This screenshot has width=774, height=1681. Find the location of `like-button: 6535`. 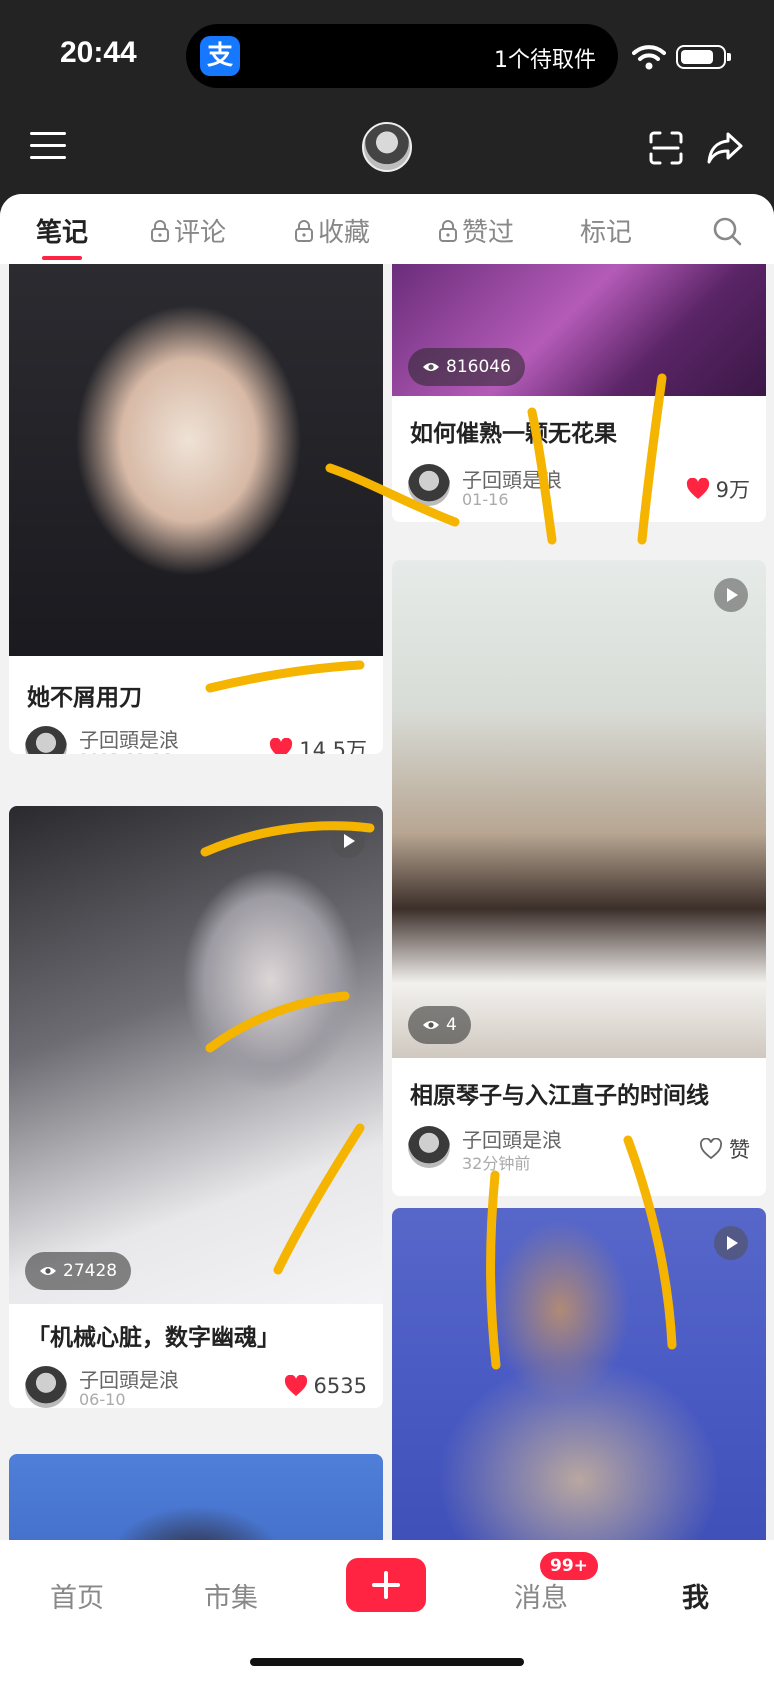

like-button: 6535 is located at coordinates (325, 1386).